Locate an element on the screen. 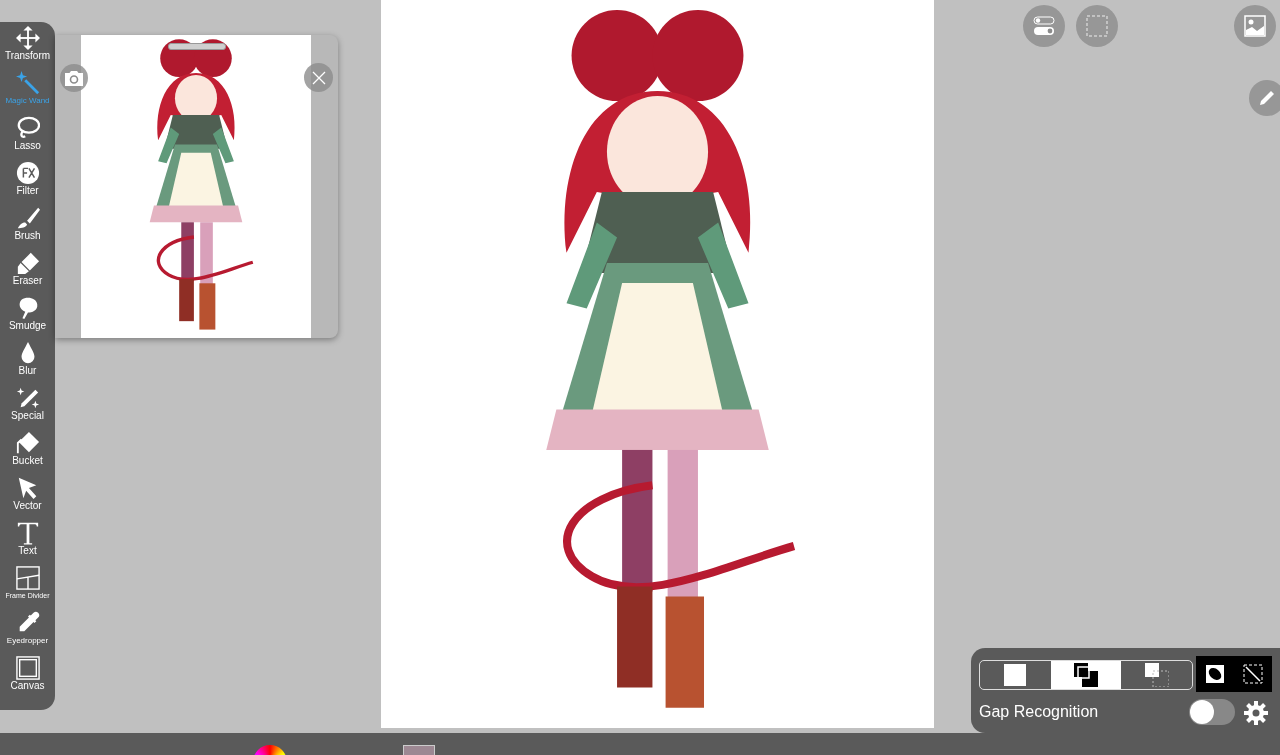 This screenshot has height=755, width=1280. fx-icon is located at coordinates (27, 173).